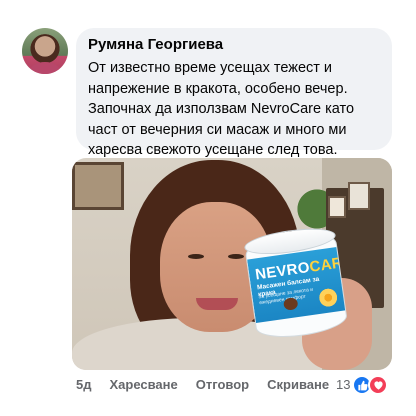  What do you see at coordinates (83, 385) in the screenshot?
I see `comment-time: 5д` at bounding box center [83, 385].